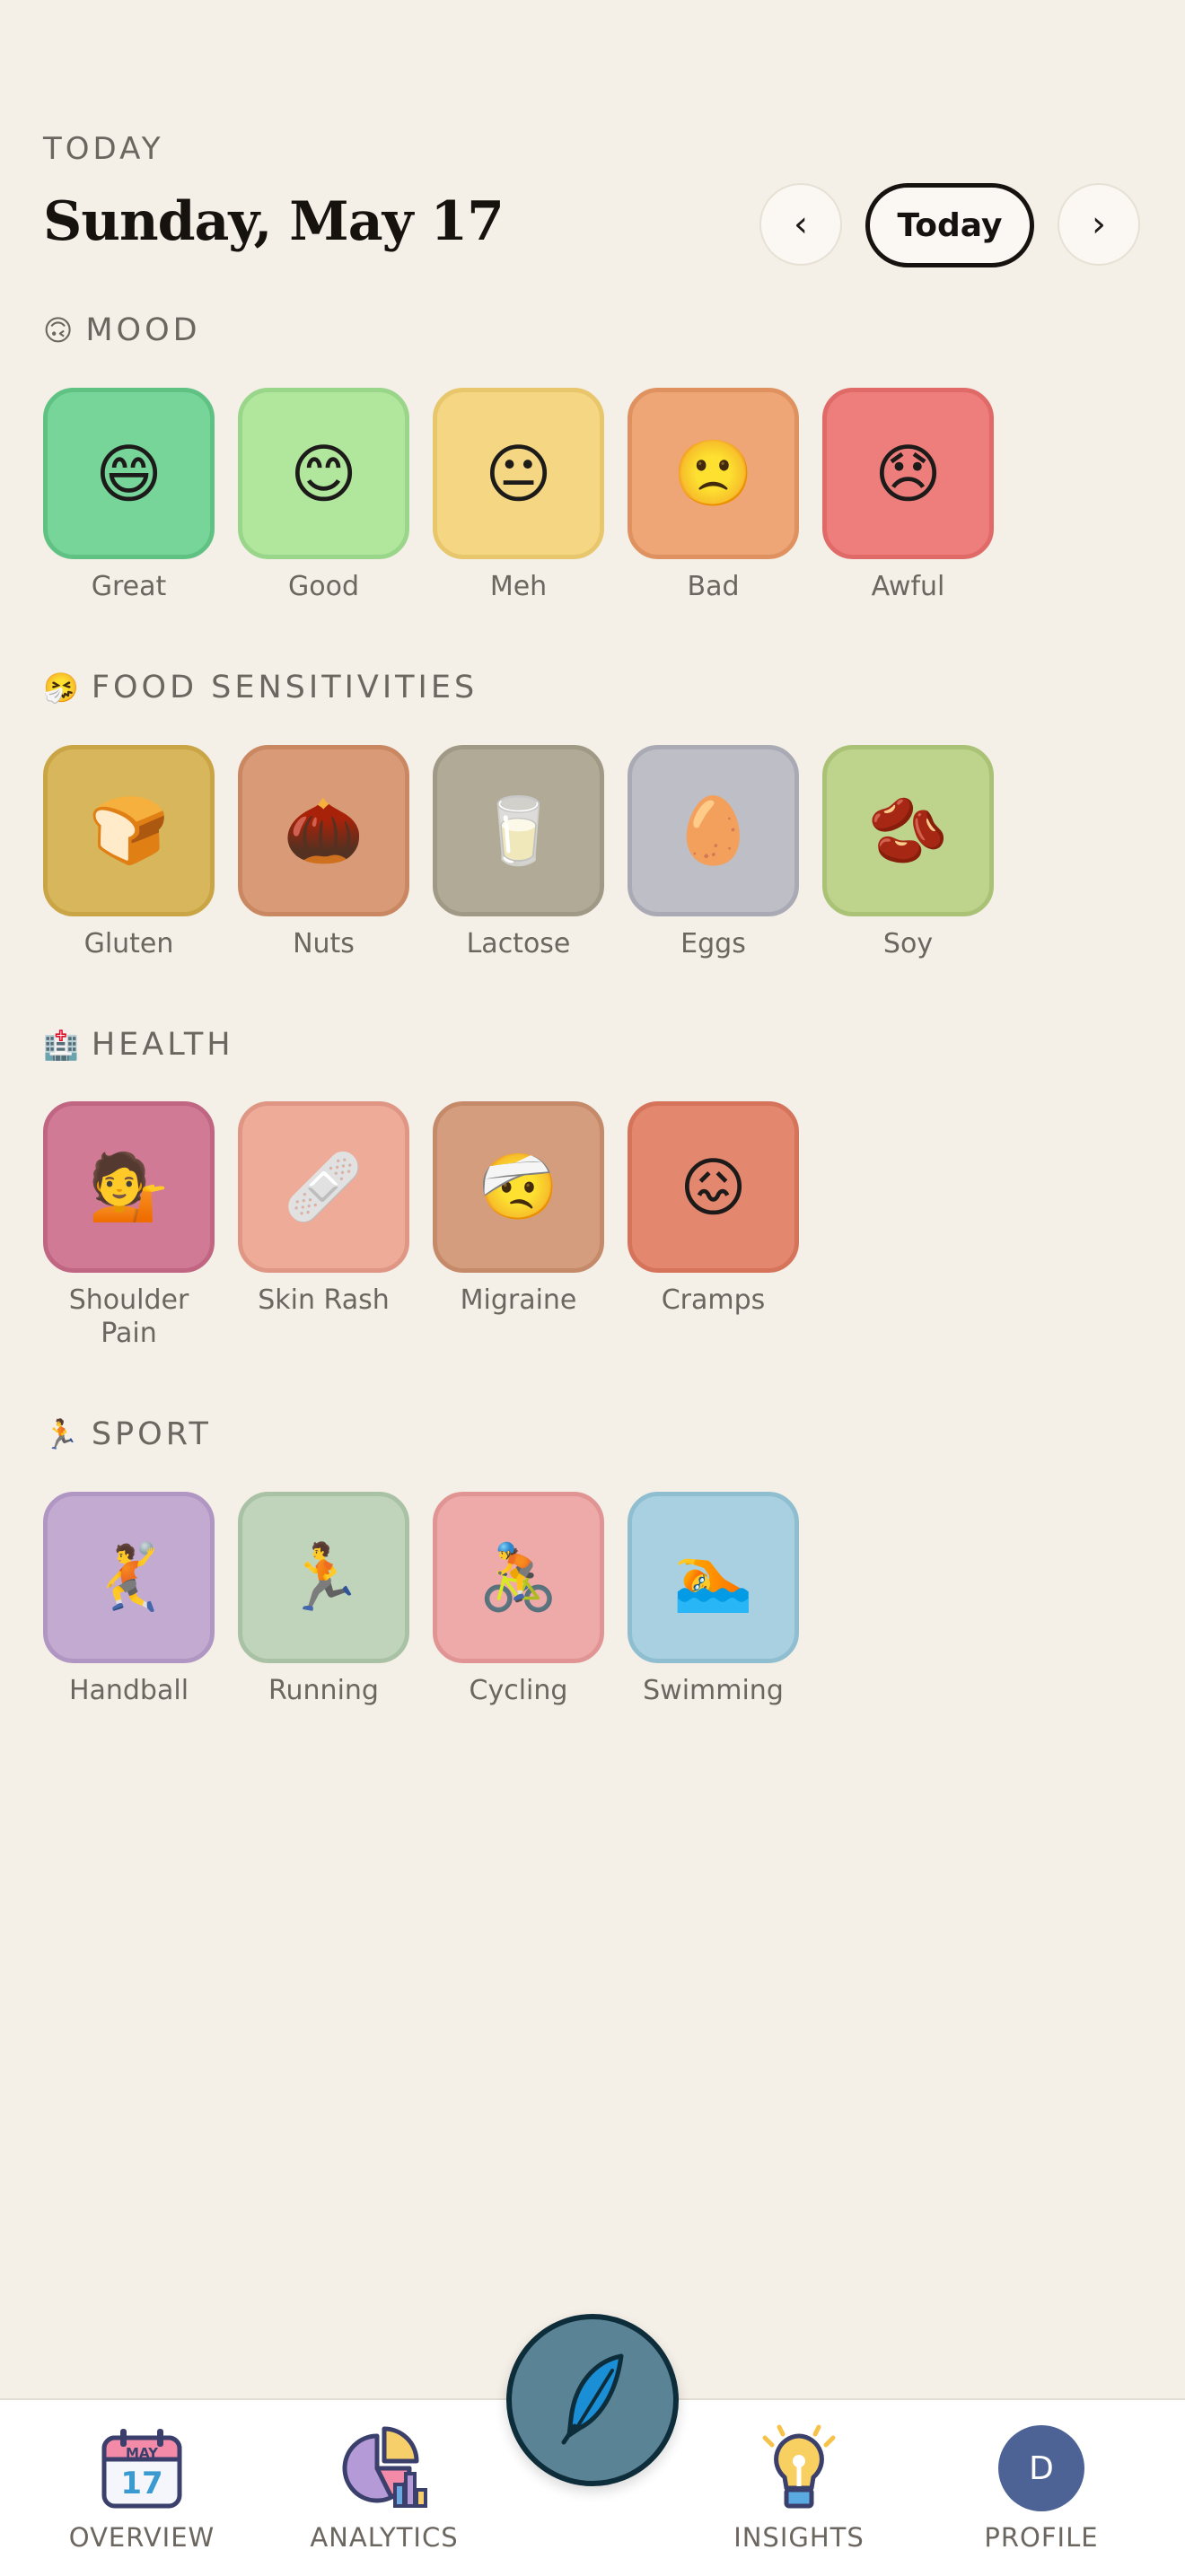  I want to click on tile-label: Good, so click(323, 586).